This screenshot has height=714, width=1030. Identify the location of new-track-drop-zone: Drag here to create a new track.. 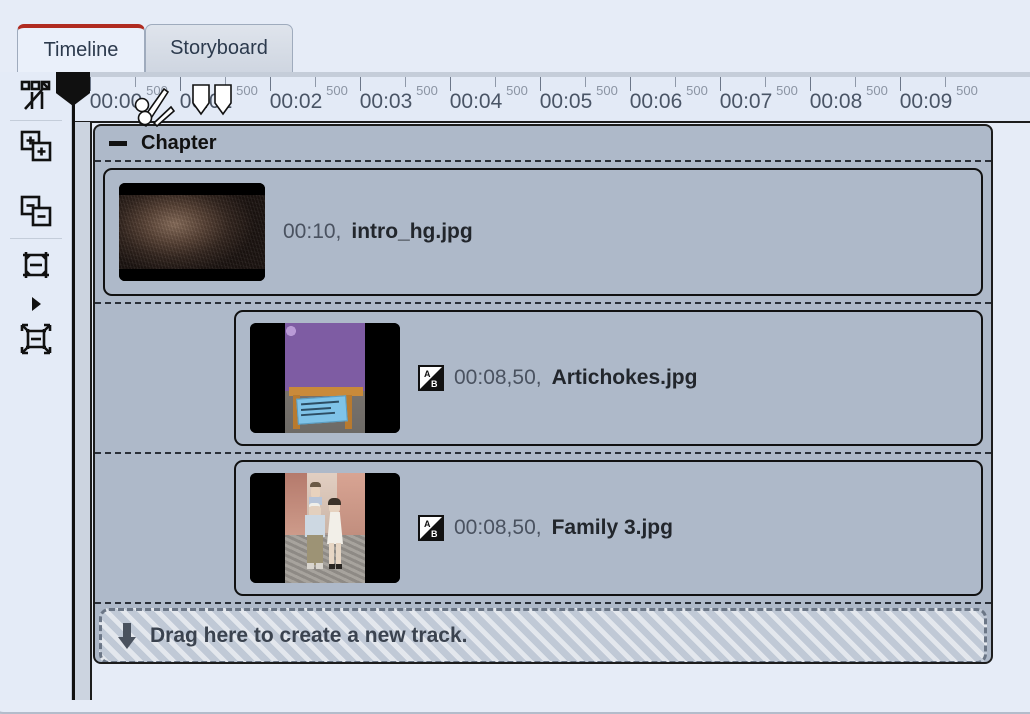
(543, 635).